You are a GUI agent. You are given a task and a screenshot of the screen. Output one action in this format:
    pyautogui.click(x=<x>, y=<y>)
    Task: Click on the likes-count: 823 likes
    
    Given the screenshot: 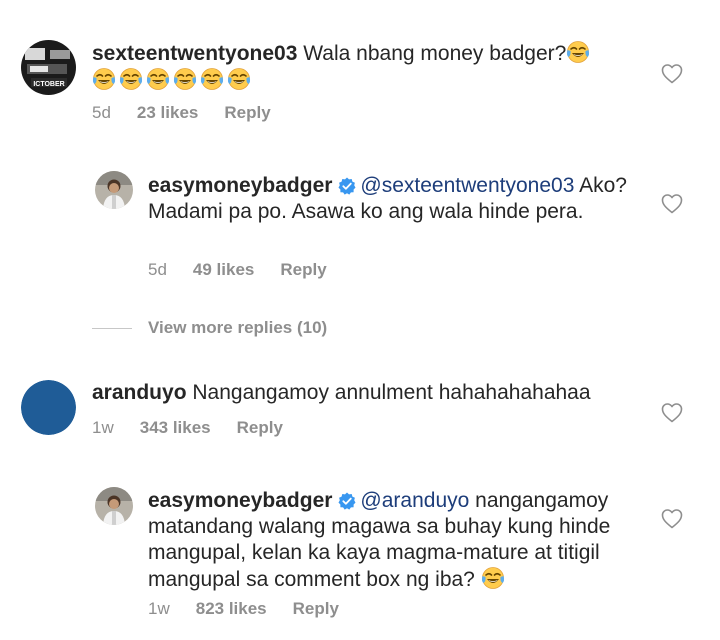 What is the action you would take?
    pyautogui.click(x=231, y=608)
    